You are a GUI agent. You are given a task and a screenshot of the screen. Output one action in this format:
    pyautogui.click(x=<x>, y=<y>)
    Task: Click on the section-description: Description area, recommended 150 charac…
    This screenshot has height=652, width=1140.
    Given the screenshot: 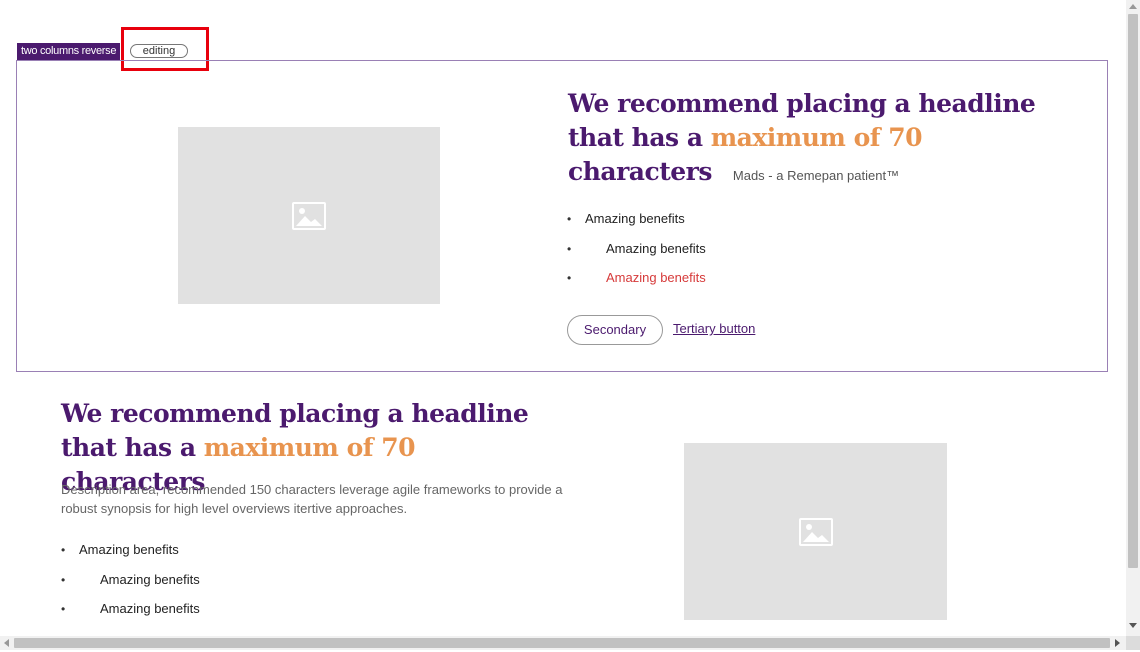 What is the action you would take?
    pyautogui.click(x=312, y=499)
    